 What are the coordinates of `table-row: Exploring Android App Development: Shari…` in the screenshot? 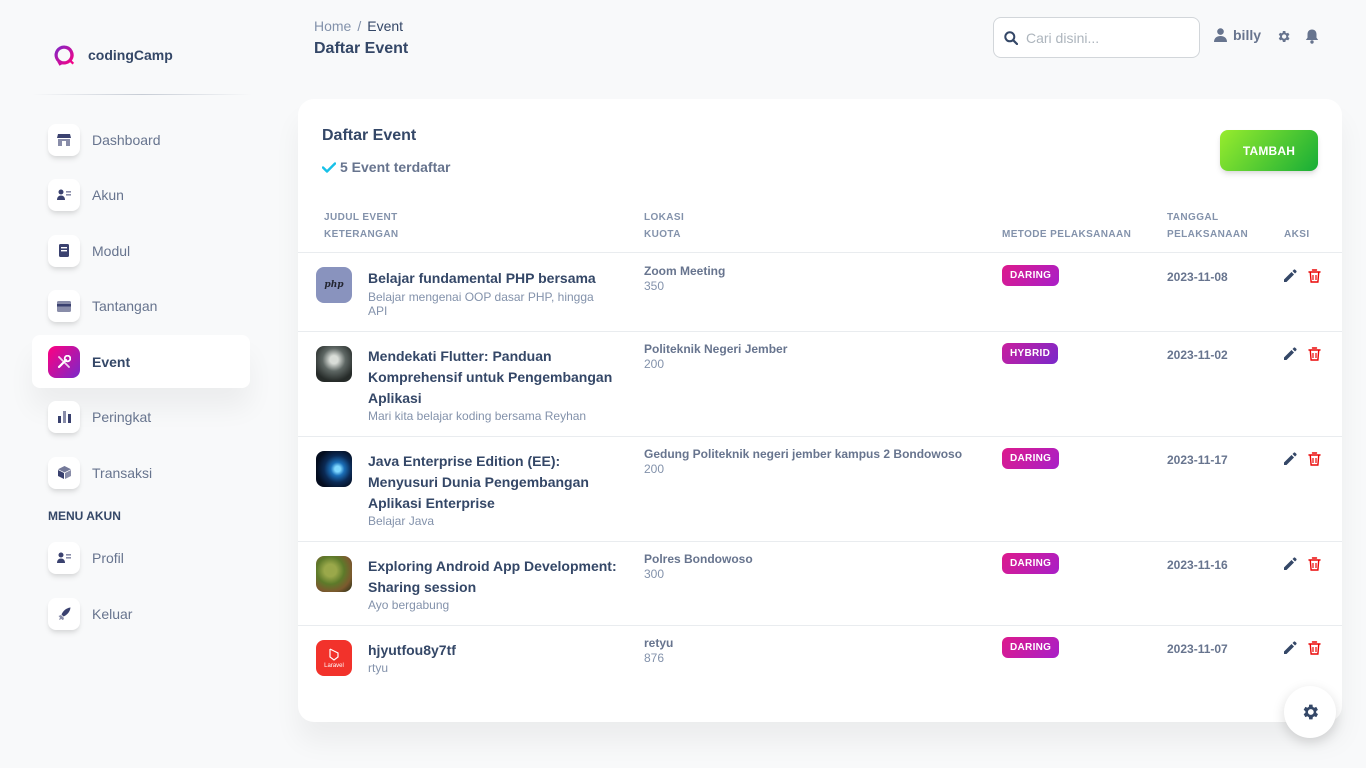 It's located at (820, 584).